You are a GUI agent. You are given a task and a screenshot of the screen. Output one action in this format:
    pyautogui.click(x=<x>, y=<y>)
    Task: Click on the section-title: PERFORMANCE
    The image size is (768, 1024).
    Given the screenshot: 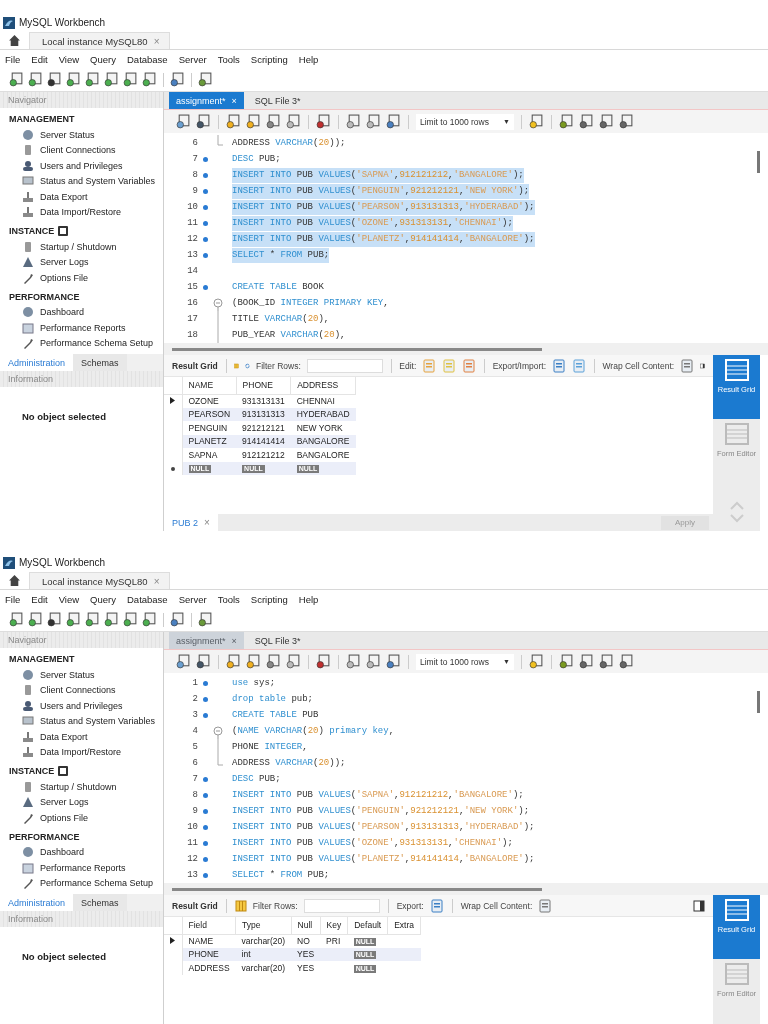 What is the action you would take?
    pyautogui.click(x=44, y=296)
    